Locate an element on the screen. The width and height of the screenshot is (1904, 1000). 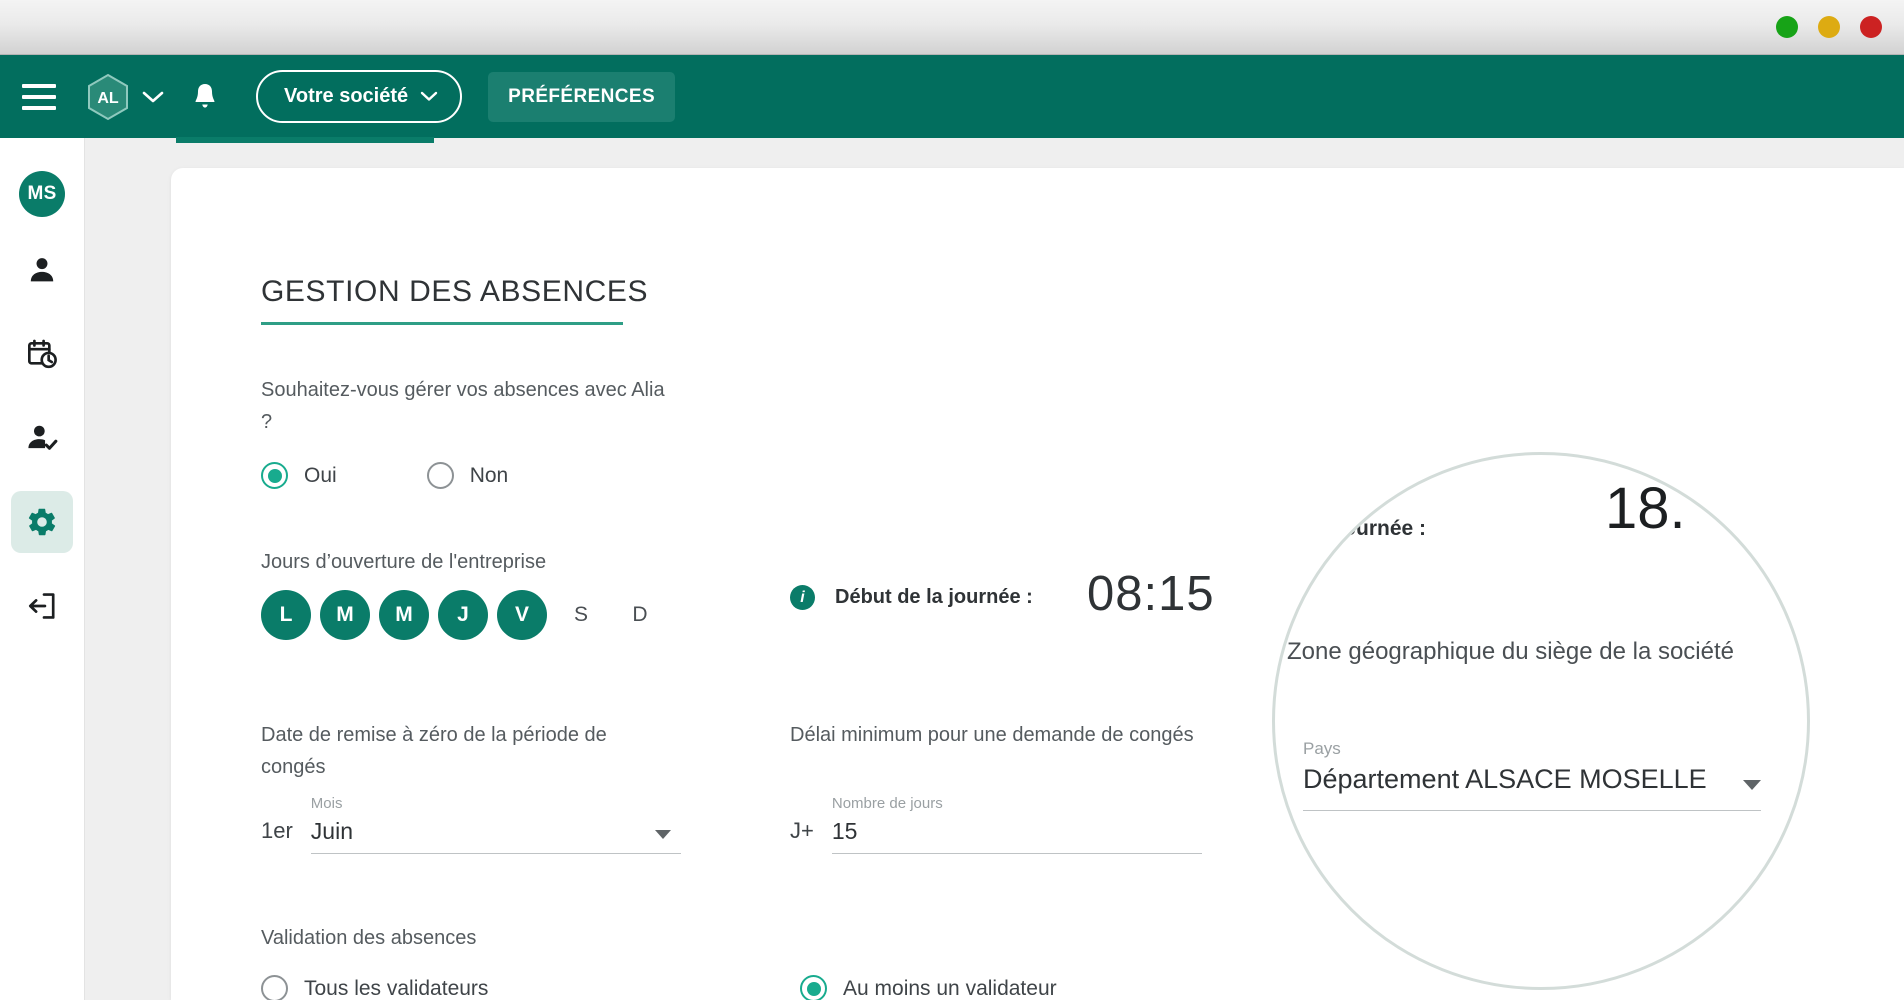
validation-label: Validation des absences is located at coordinates (369, 938).